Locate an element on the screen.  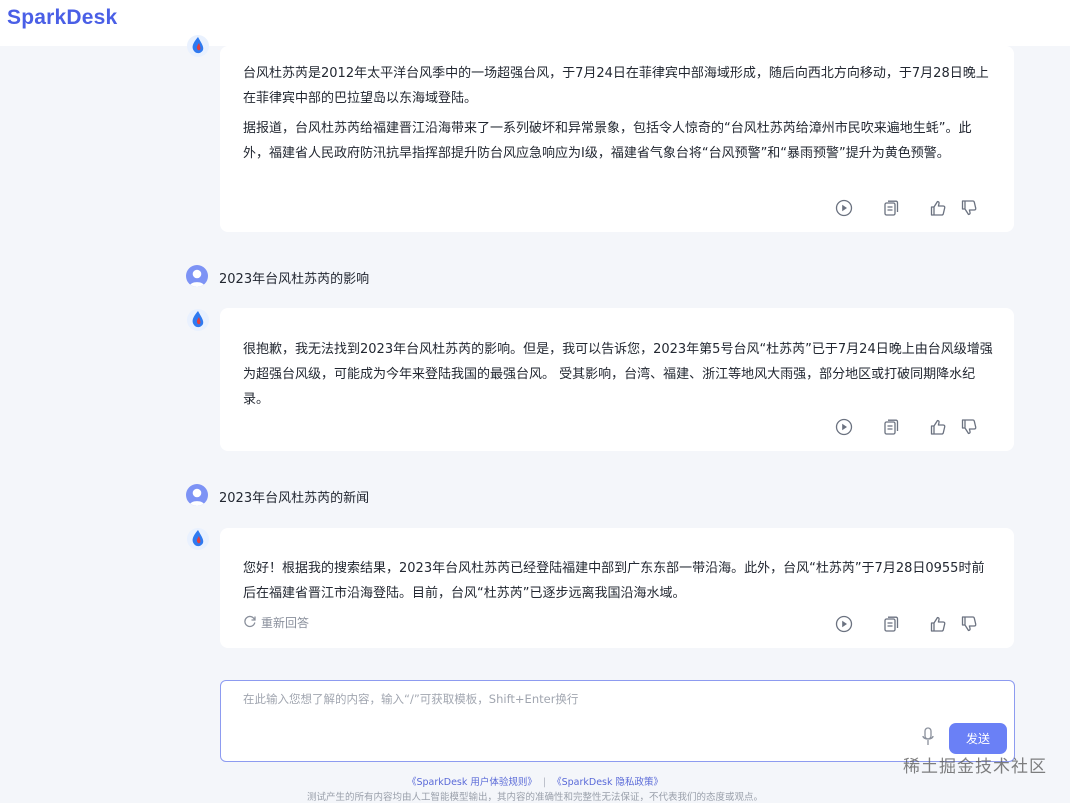
chat-input-box: 发送 is located at coordinates (617, 721).